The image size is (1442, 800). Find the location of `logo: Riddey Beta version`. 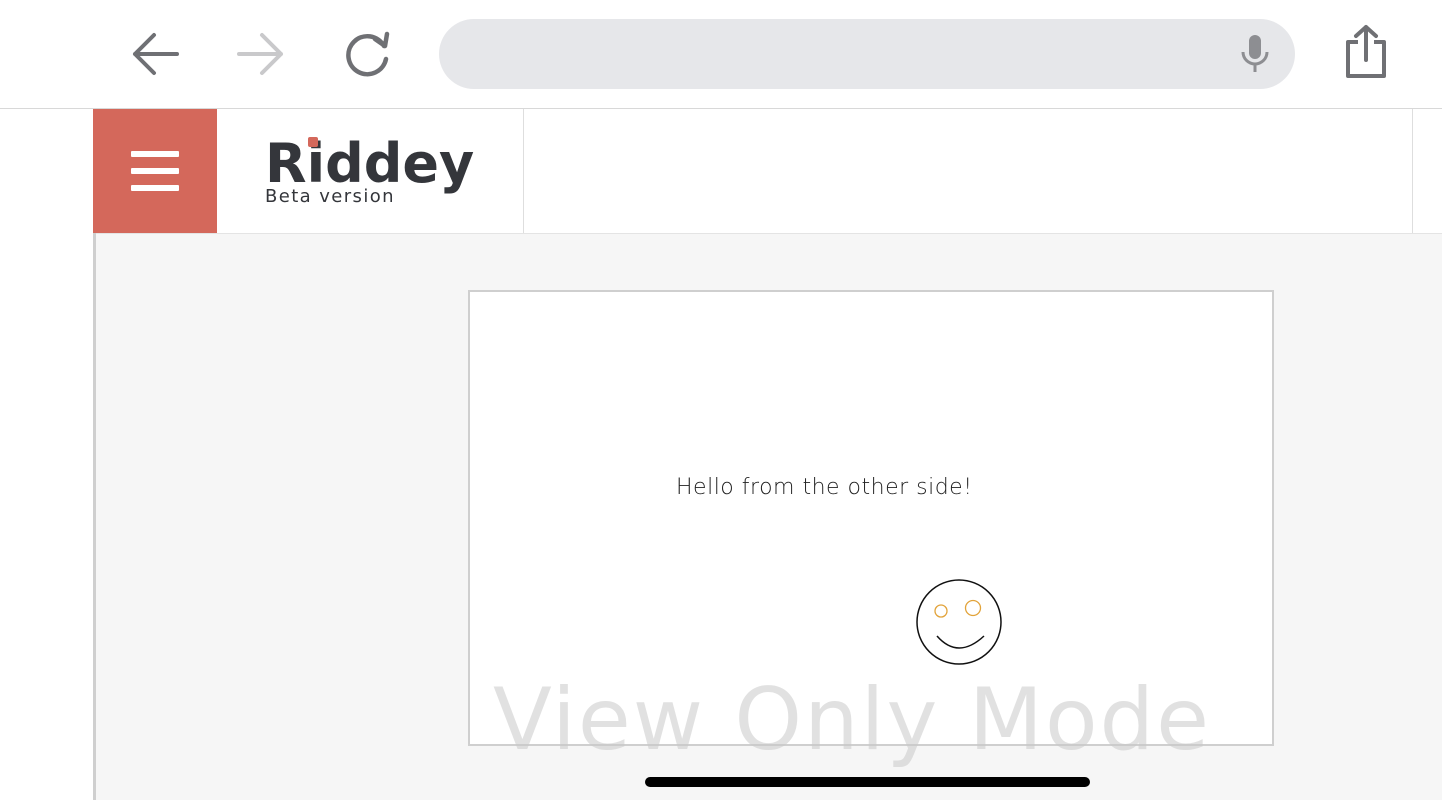

logo: Riddey Beta version is located at coordinates (370, 171).